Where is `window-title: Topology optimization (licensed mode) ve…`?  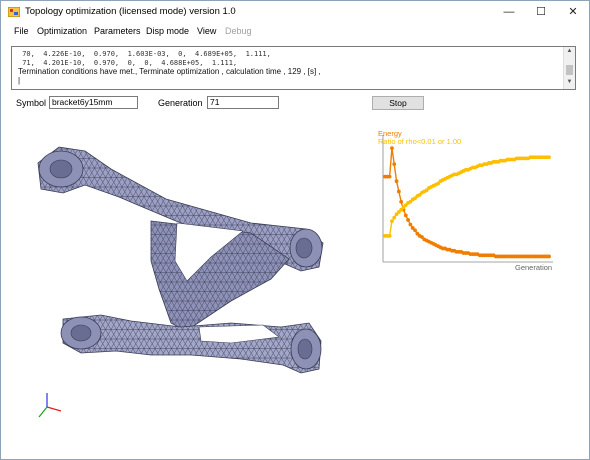
window-title: Topology optimization (licensed mode) ve… is located at coordinates (130, 11).